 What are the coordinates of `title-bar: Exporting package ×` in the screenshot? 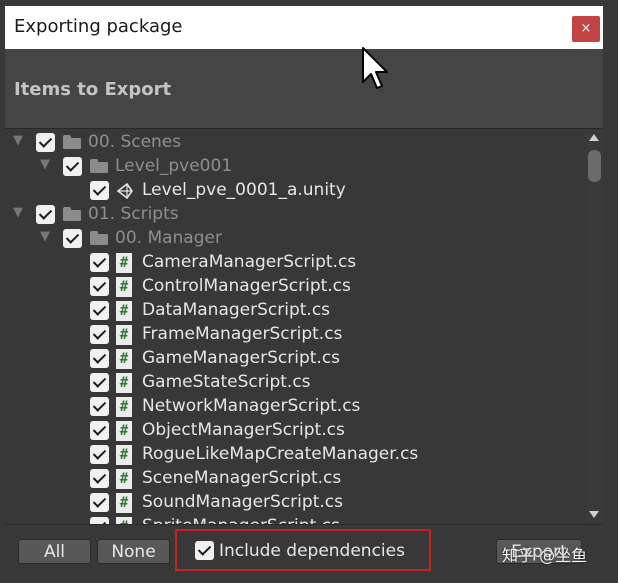 It's located at (304, 27).